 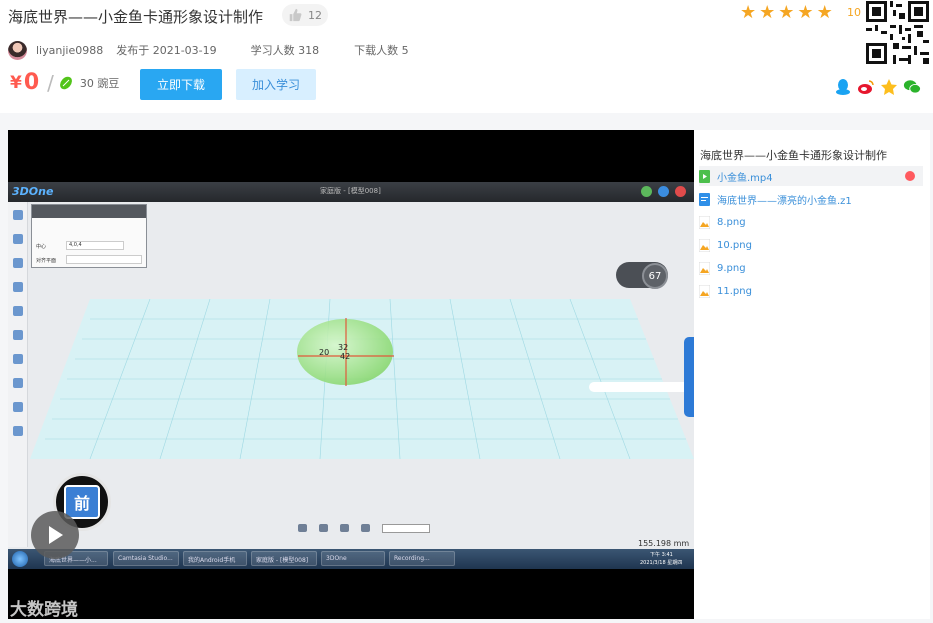 I want to click on like-count: 12, so click(x=315, y=15).